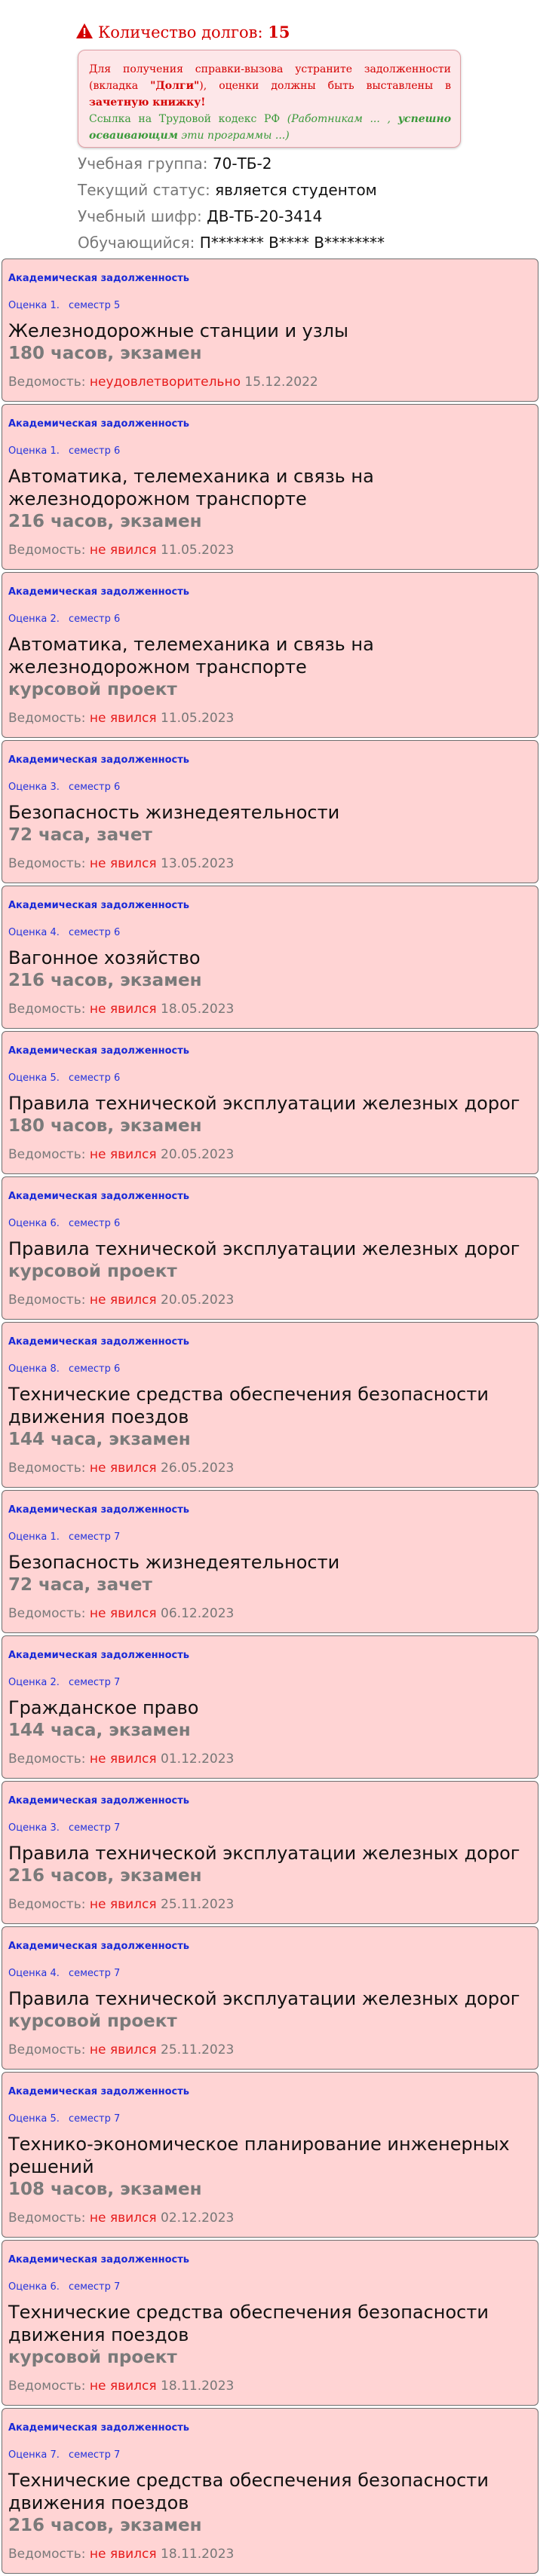 This screenshot has width=540, height=2576. I want to click on status-value: является студентом, so click(296, 190).